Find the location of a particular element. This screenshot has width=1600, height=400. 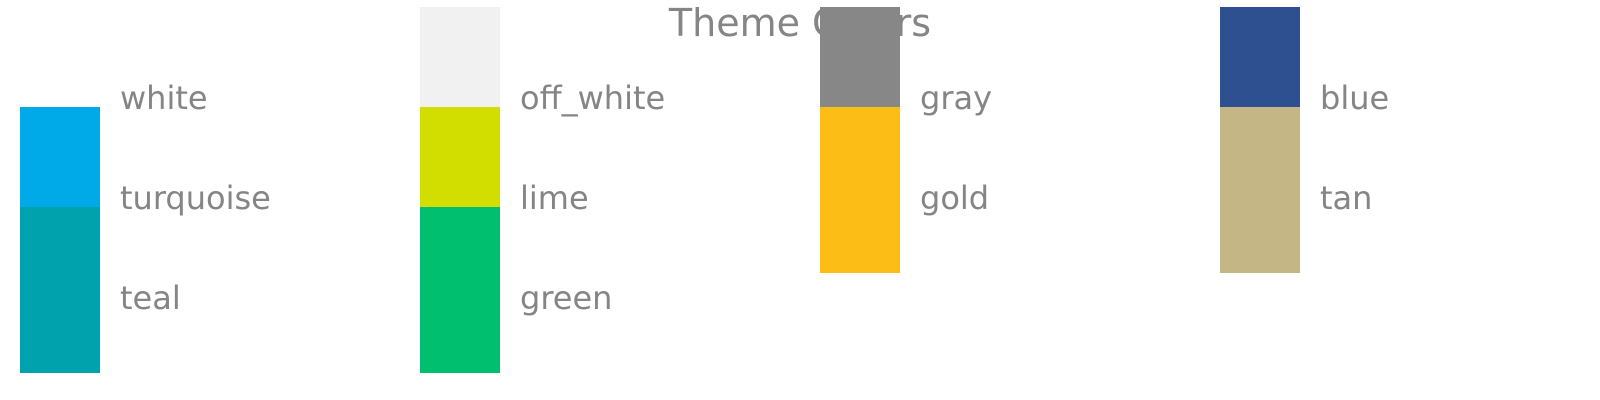

swatch-label-tan: tan is located at coordinates (1346, 198).